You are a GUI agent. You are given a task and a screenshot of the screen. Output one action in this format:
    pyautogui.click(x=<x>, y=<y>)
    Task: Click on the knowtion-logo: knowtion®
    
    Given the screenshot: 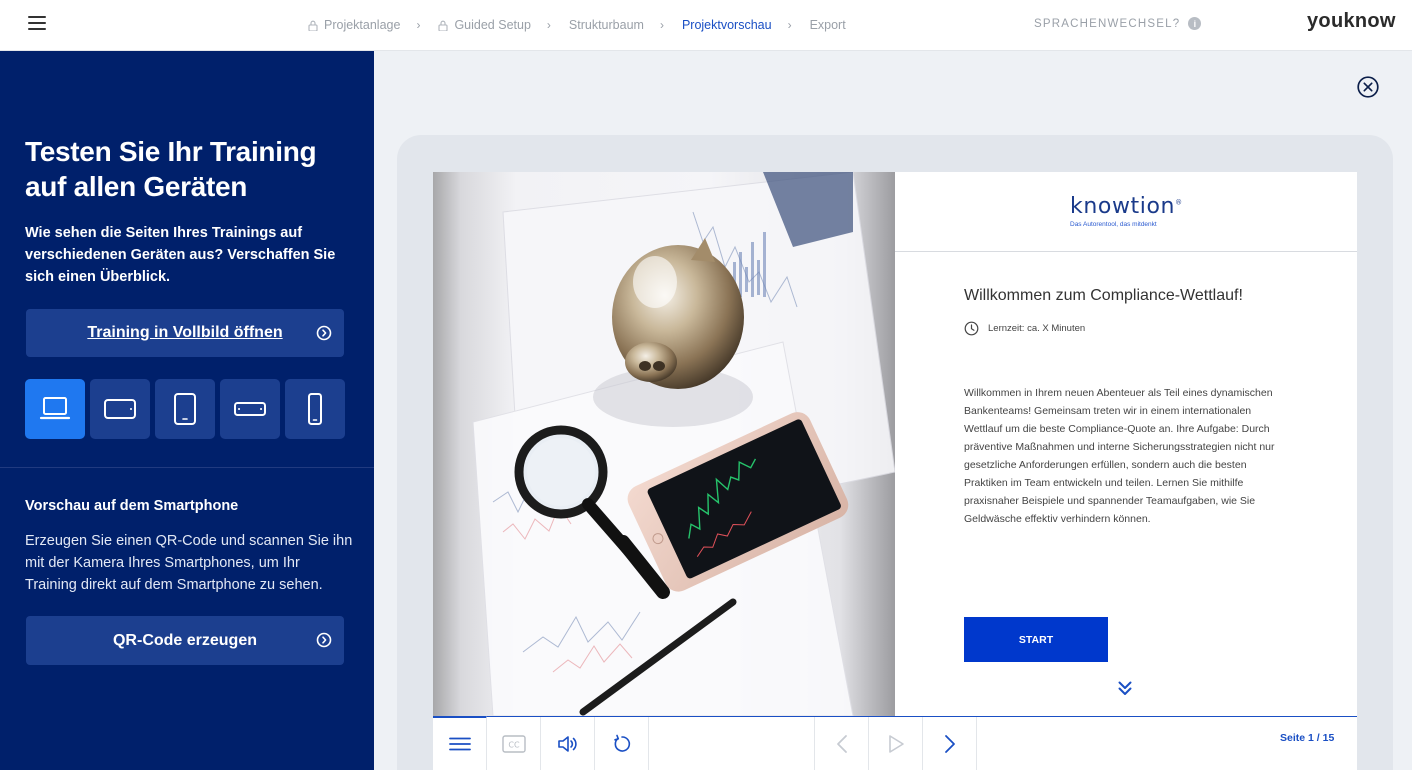 What is the action you would take?
    pyautogui.click(x=1126, y=206)
    